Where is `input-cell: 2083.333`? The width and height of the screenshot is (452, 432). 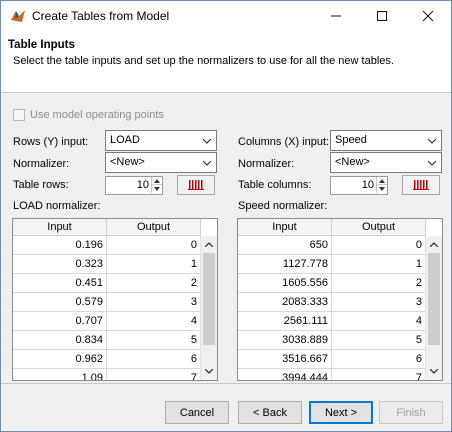
input-cell: 2083.333 is located at coordinates (285, 302).